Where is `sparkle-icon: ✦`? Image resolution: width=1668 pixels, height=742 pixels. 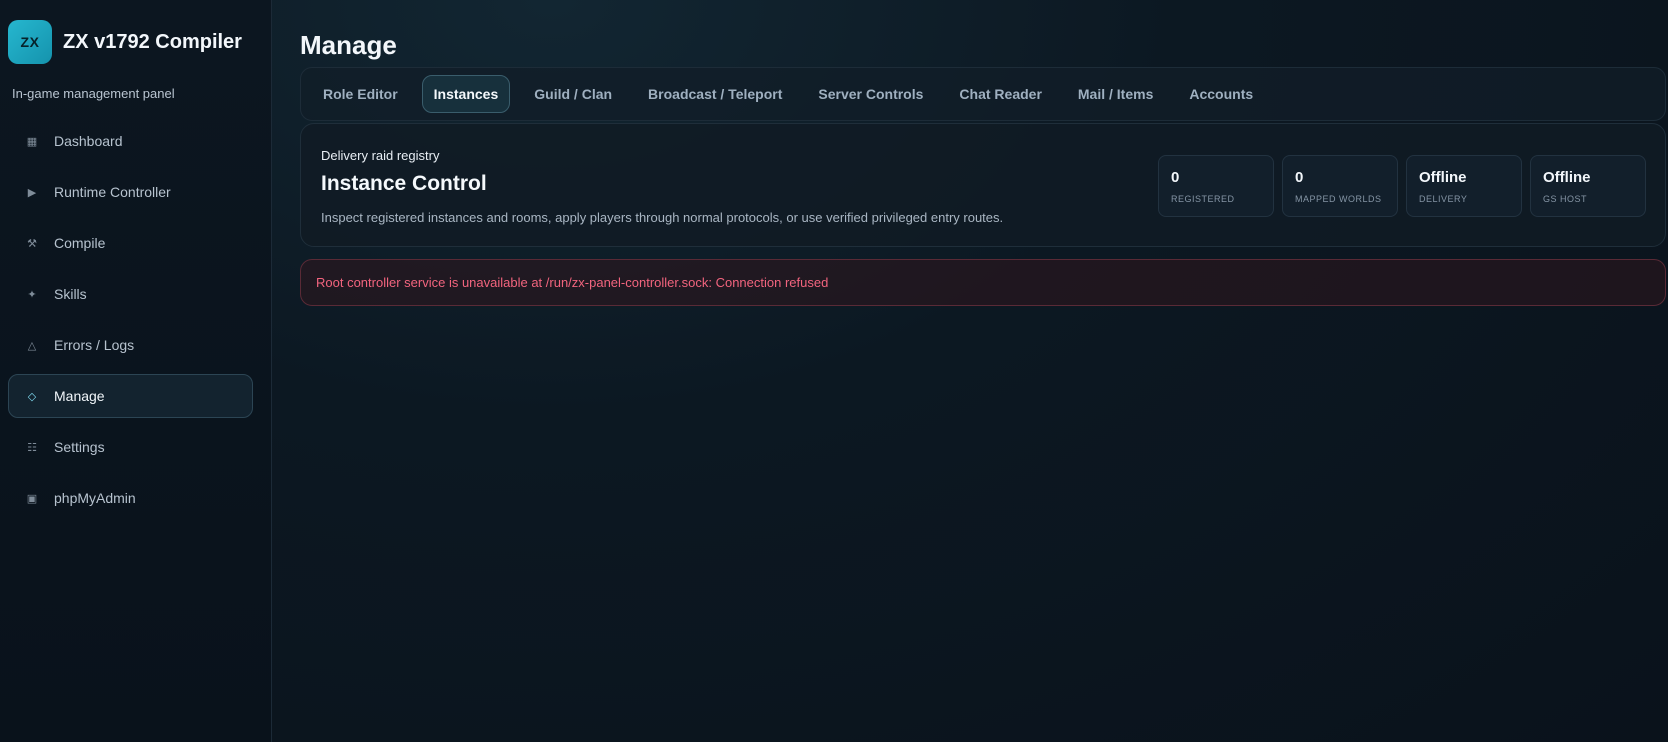
sparkle-icon: ✦ is located at coordinates (32, 294).